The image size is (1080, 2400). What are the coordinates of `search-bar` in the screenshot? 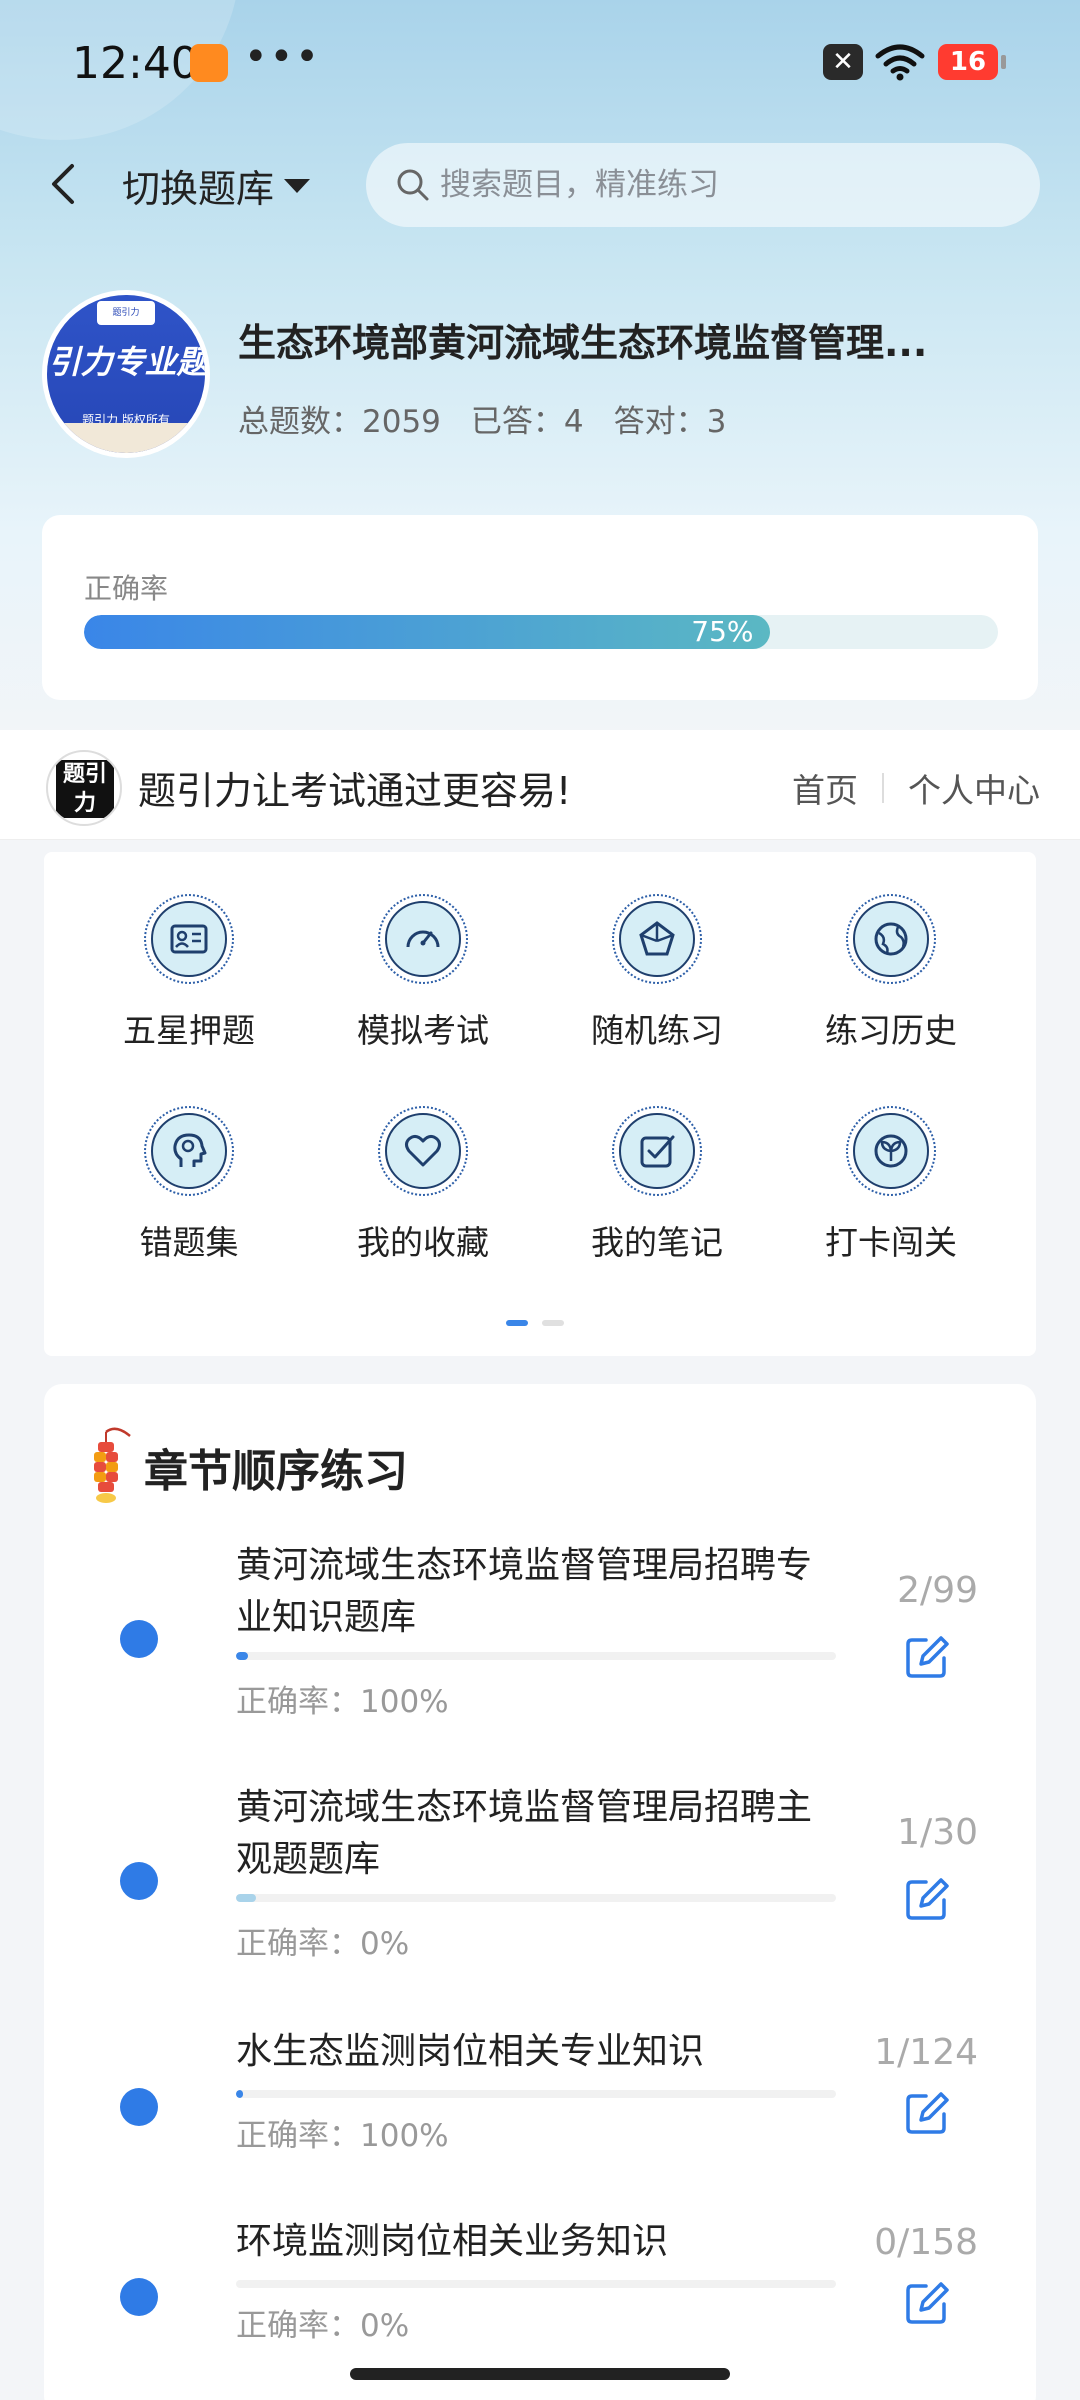 It's located at (703, 185).